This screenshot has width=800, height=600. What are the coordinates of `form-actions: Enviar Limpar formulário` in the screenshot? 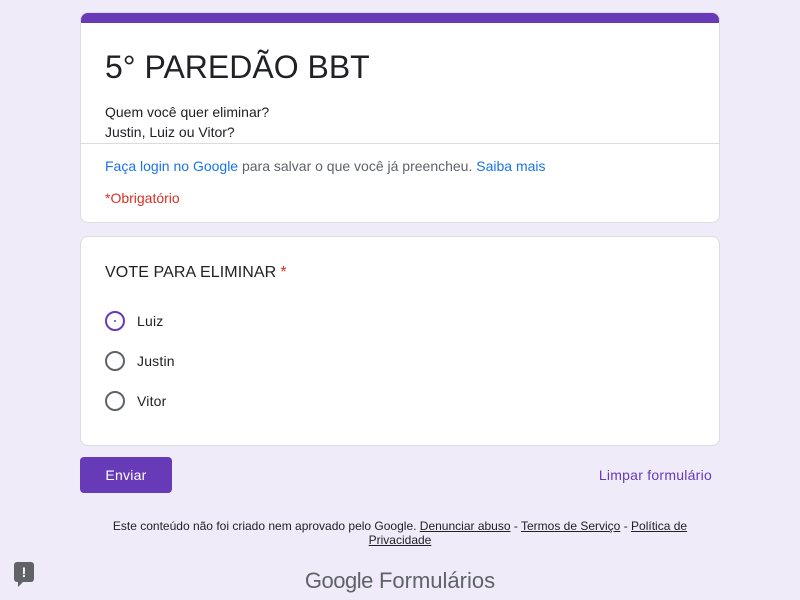 It's located at (400, 475).